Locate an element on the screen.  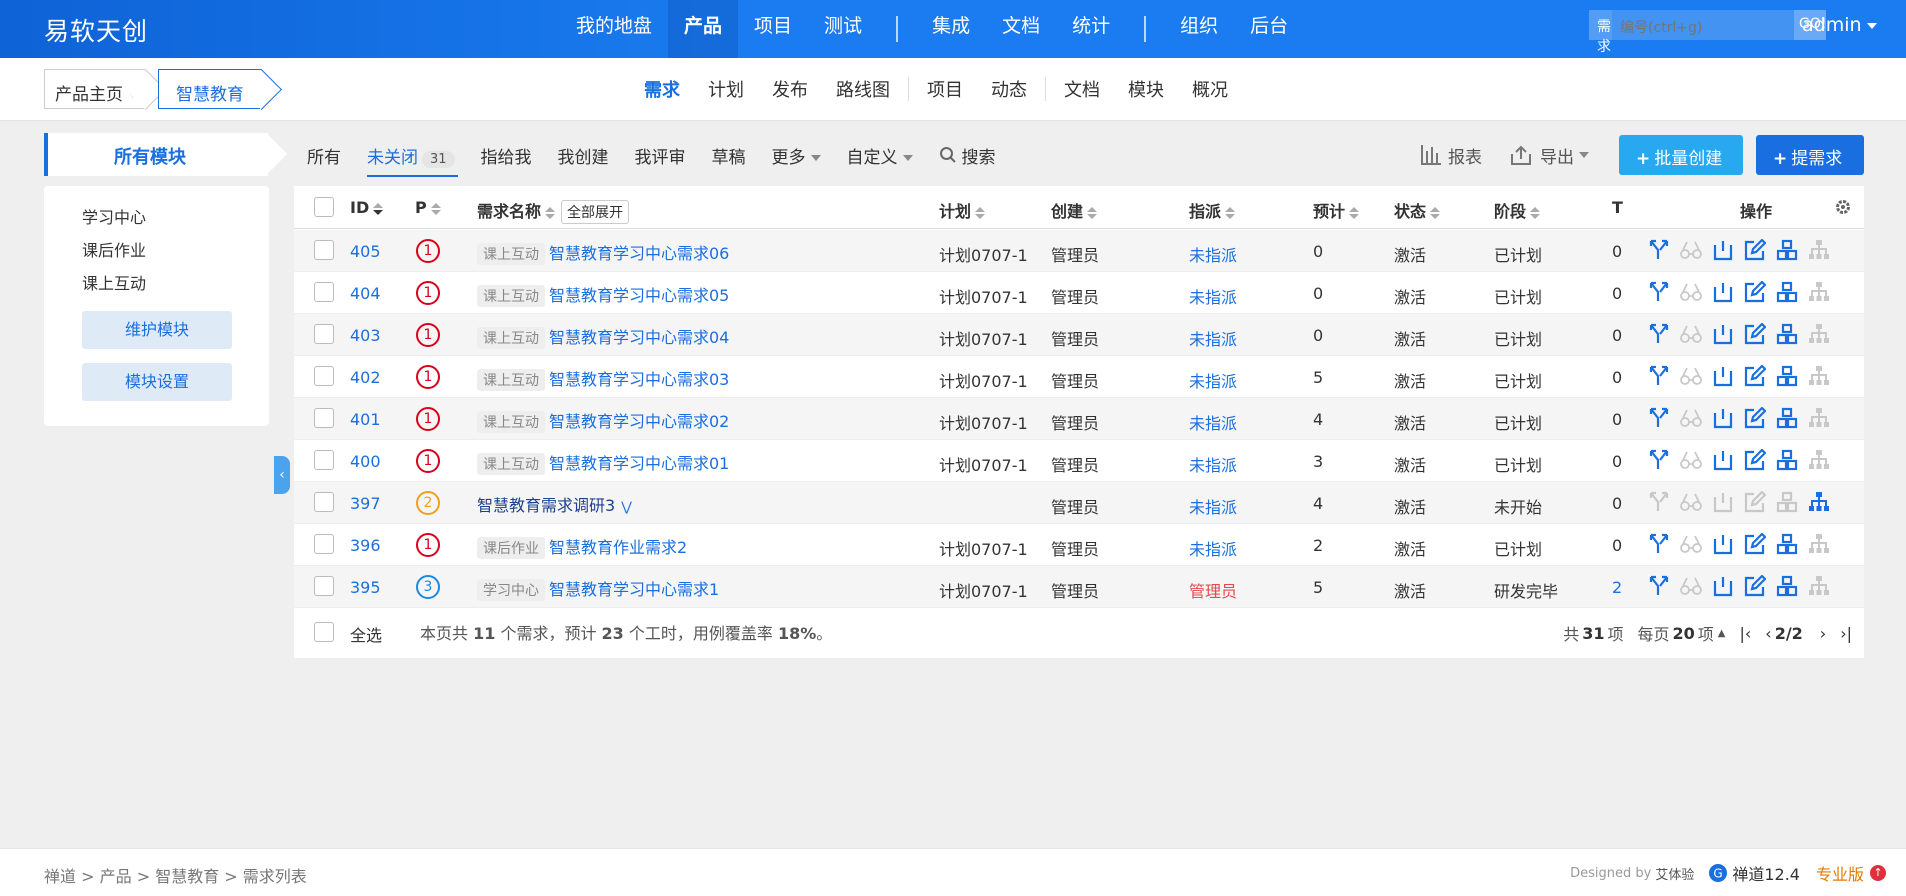
filter-reviewed: 我评审 is located at coordinates (660, 155).